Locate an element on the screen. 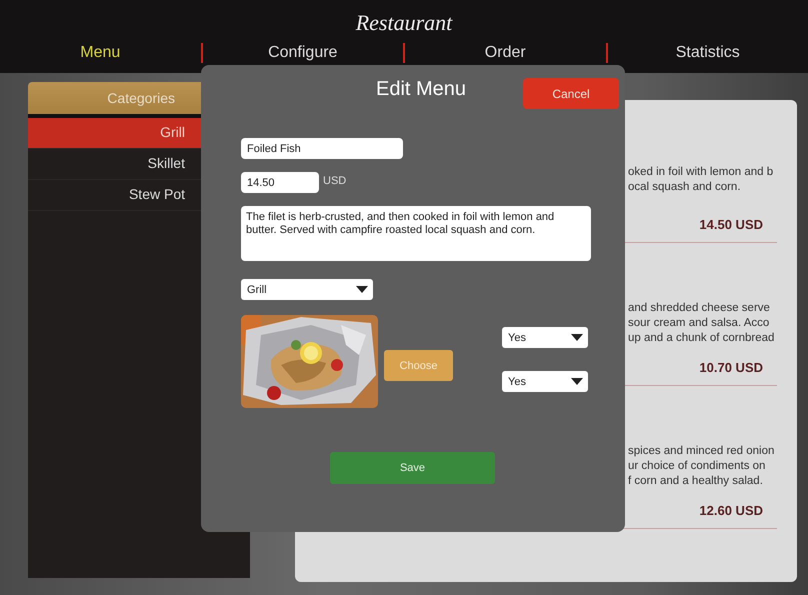 This screenshot has height=595, width=808. name-field: Foiled Fish is located at coordinates (322, 148).